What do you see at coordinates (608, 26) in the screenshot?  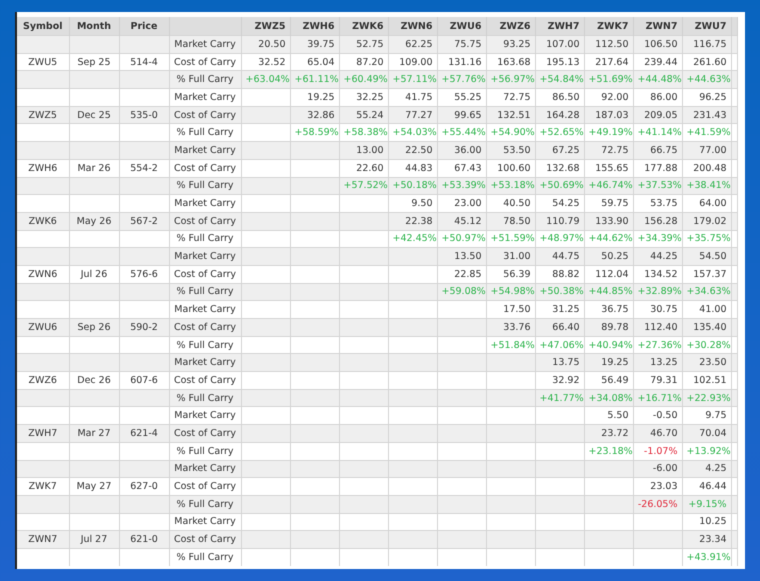 I see `column-header: ZWK7` at bounding box center [608, 26].